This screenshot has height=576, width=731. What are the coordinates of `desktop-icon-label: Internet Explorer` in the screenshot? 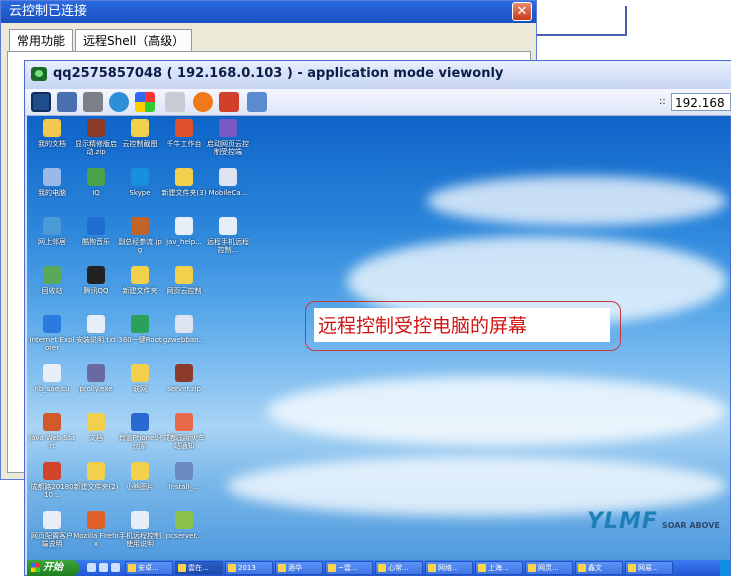 It's located at (52, 344).